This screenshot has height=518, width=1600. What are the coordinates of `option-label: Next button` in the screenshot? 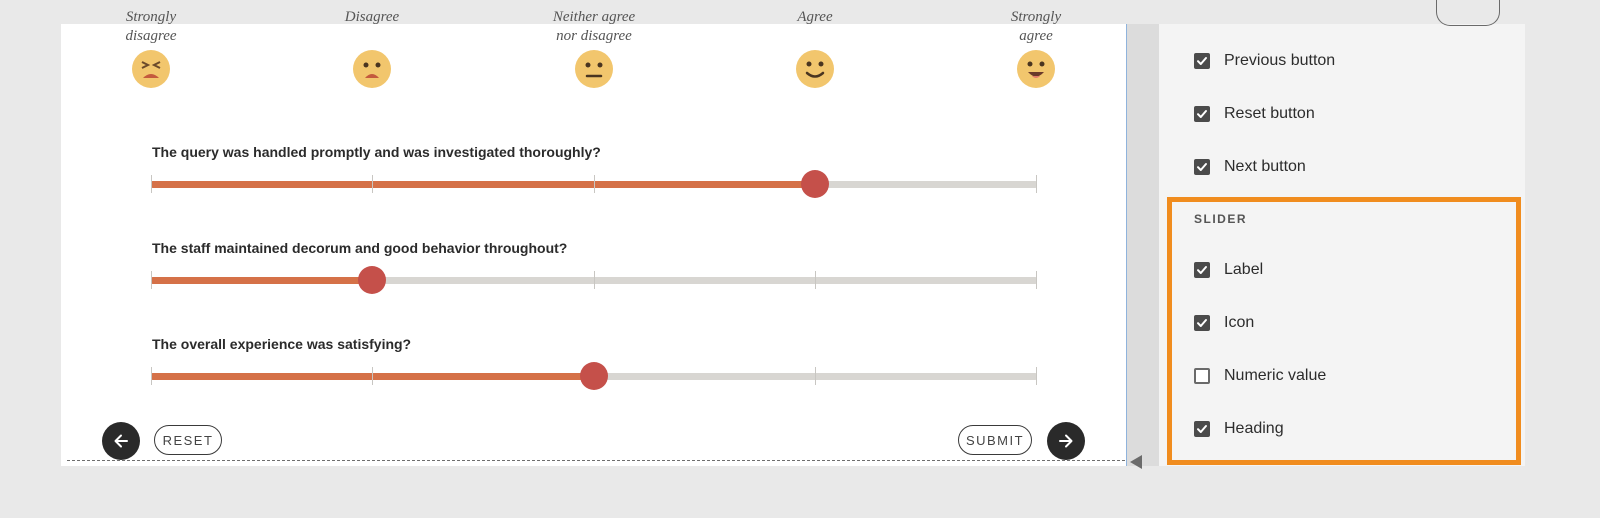 It's located at (1265, 166).